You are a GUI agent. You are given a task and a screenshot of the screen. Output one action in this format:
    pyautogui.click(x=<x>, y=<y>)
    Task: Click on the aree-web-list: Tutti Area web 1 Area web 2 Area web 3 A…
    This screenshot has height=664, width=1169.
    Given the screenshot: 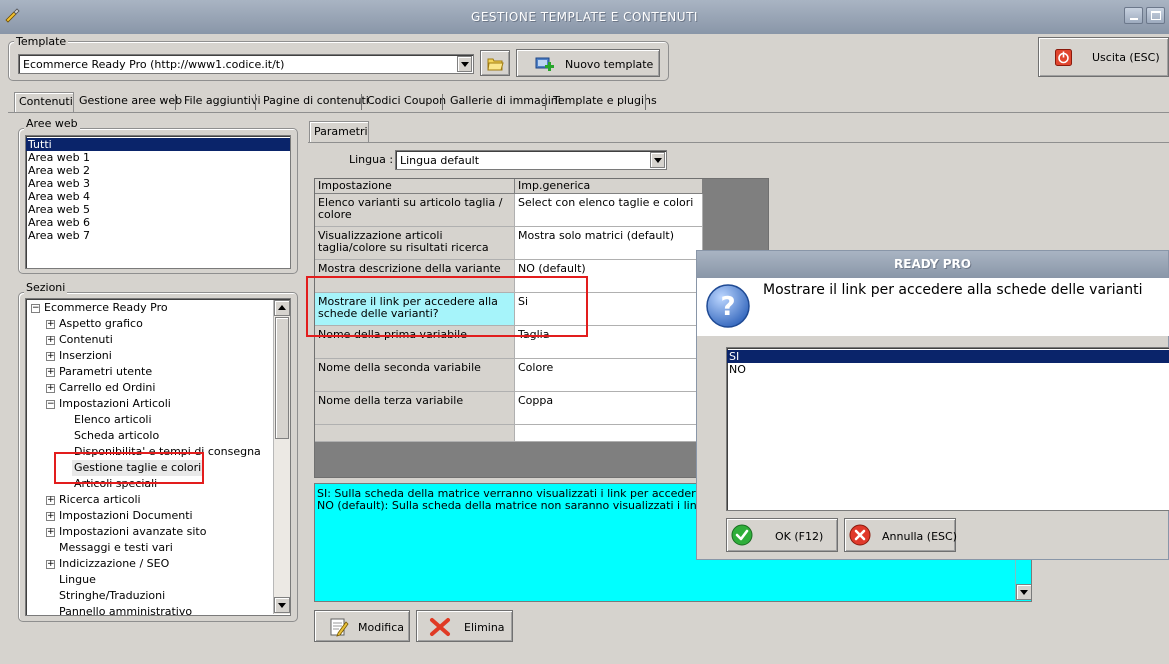 What is the action you would take?
    pyautogui.click(x=158, y=202)
    